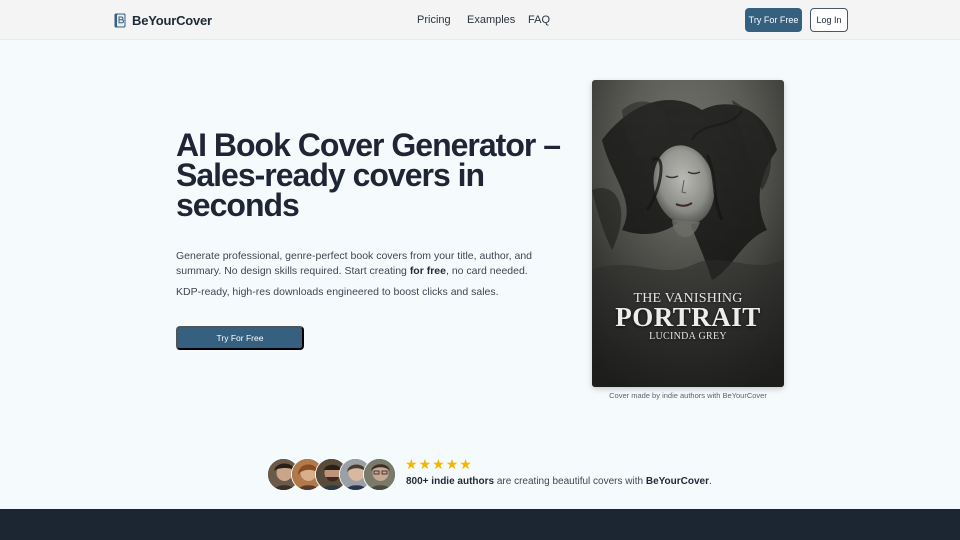 This screenshot has width=960, height=540. What do you see at coordinates (773, 20) in the screenshot?
I see `header-try-free-button: Try For Free` at bounding box center [773, 20].